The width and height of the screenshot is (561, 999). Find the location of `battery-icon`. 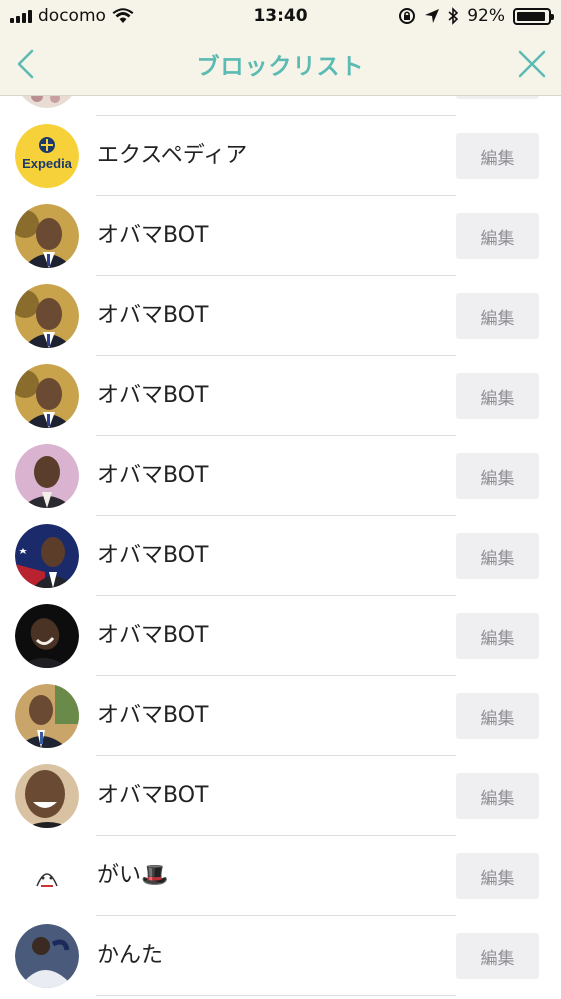

battery-icon is located at coordinates (533, 16).